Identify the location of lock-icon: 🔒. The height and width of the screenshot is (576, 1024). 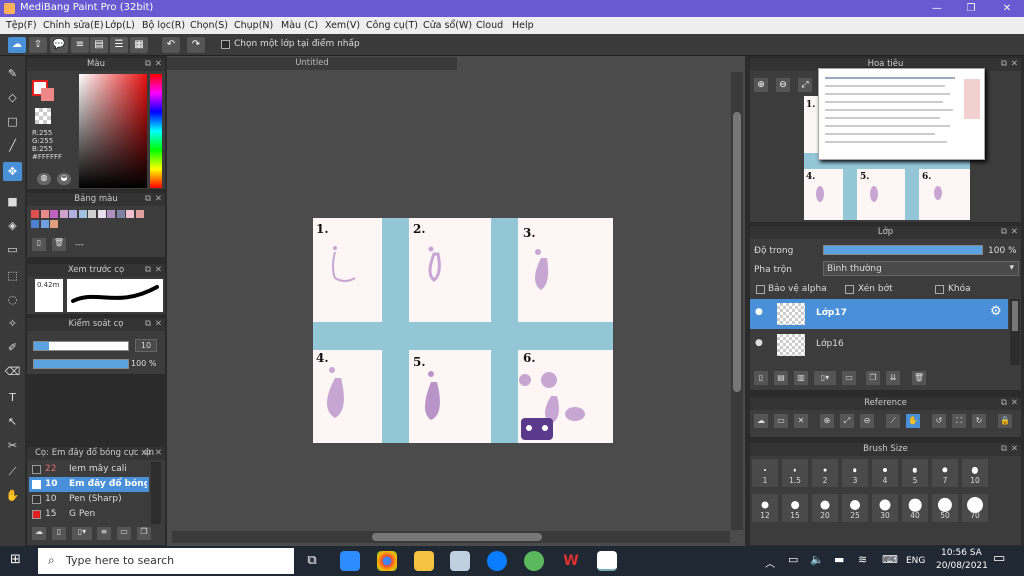
(1005, 421).